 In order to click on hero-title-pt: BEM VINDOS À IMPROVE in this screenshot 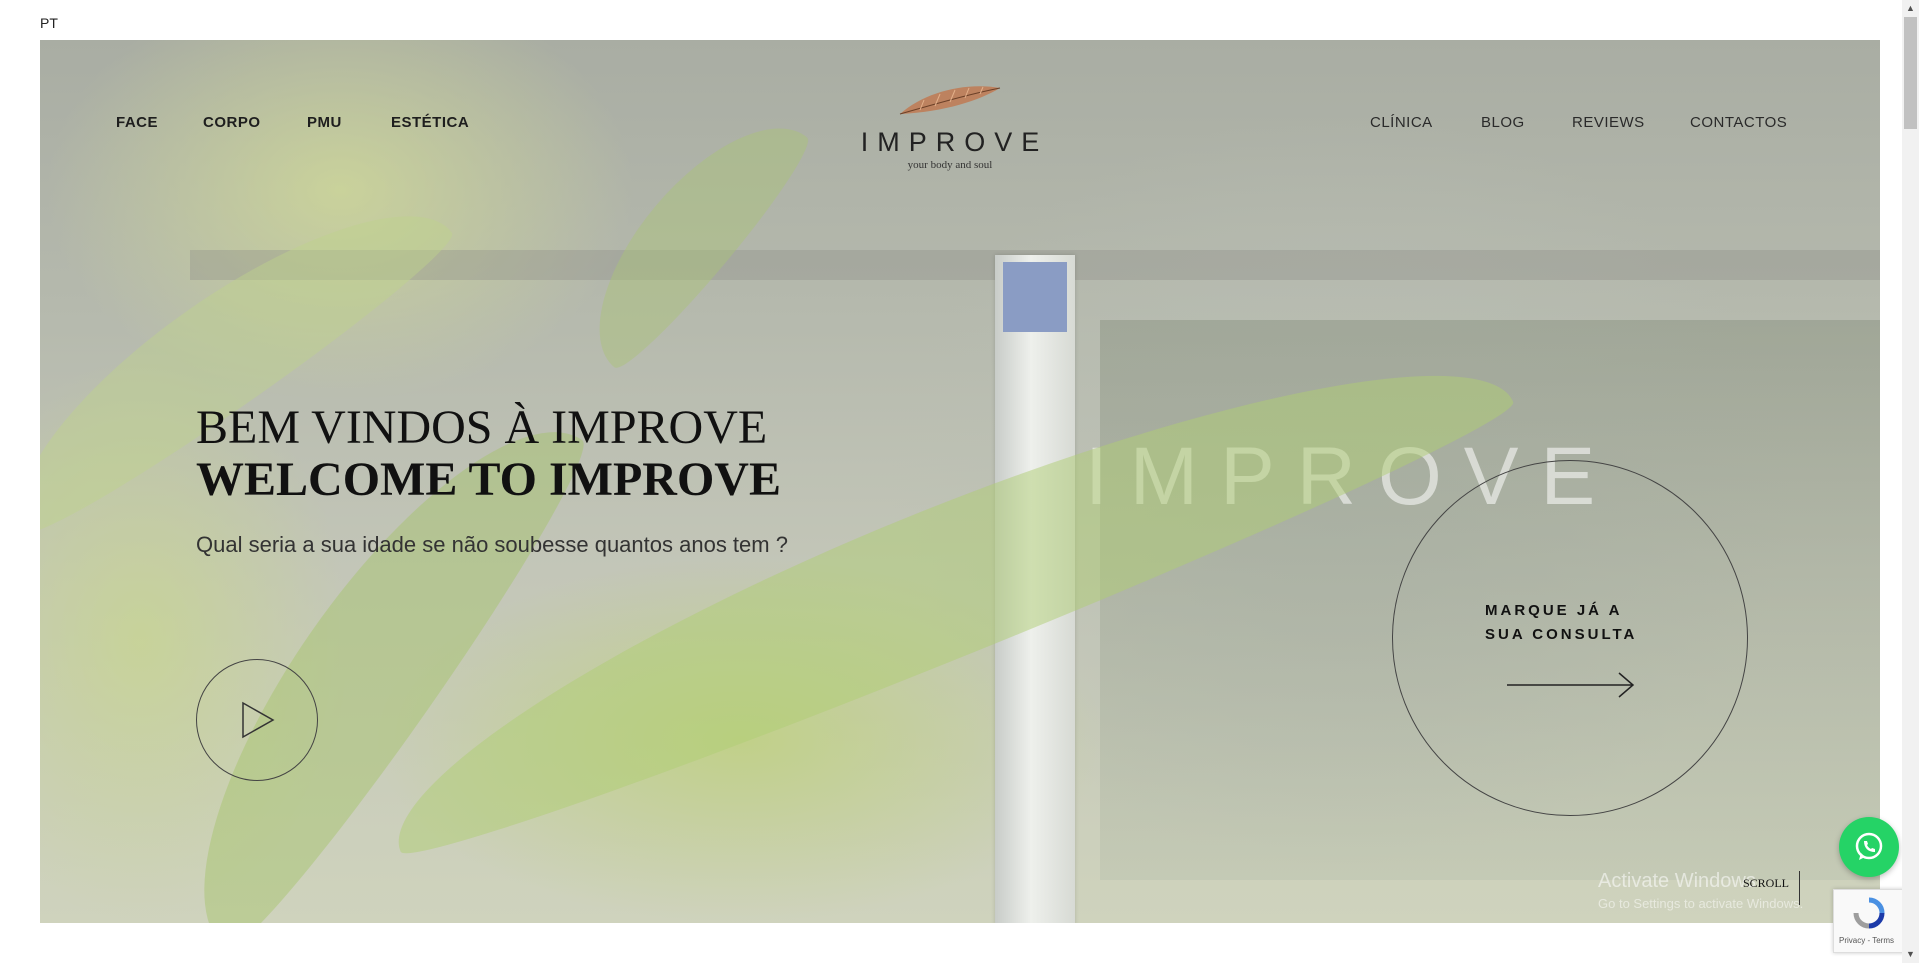, I will do `click(482, 427)`.